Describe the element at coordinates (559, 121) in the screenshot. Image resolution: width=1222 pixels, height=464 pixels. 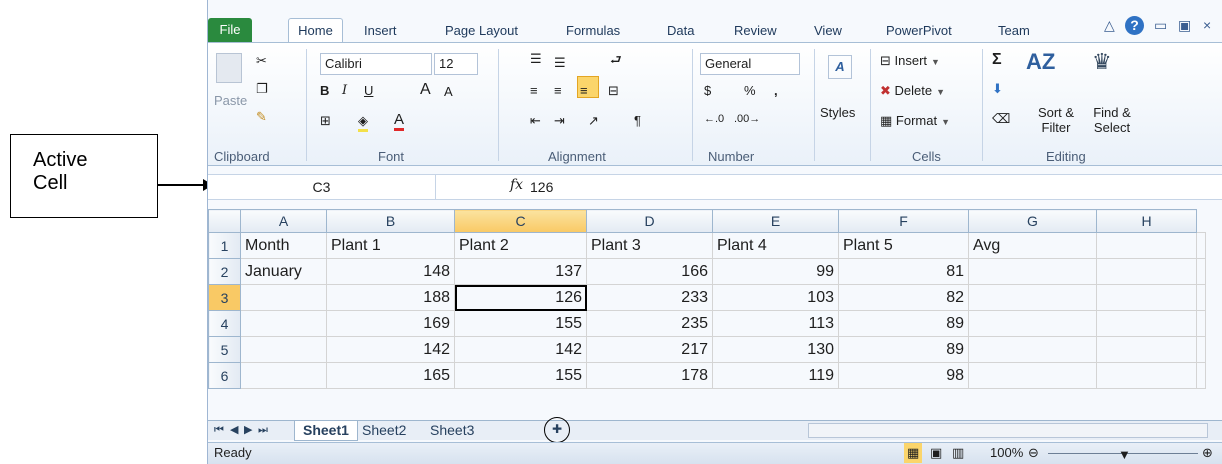
I see `increase-indent-icon: ⇥` at that location.